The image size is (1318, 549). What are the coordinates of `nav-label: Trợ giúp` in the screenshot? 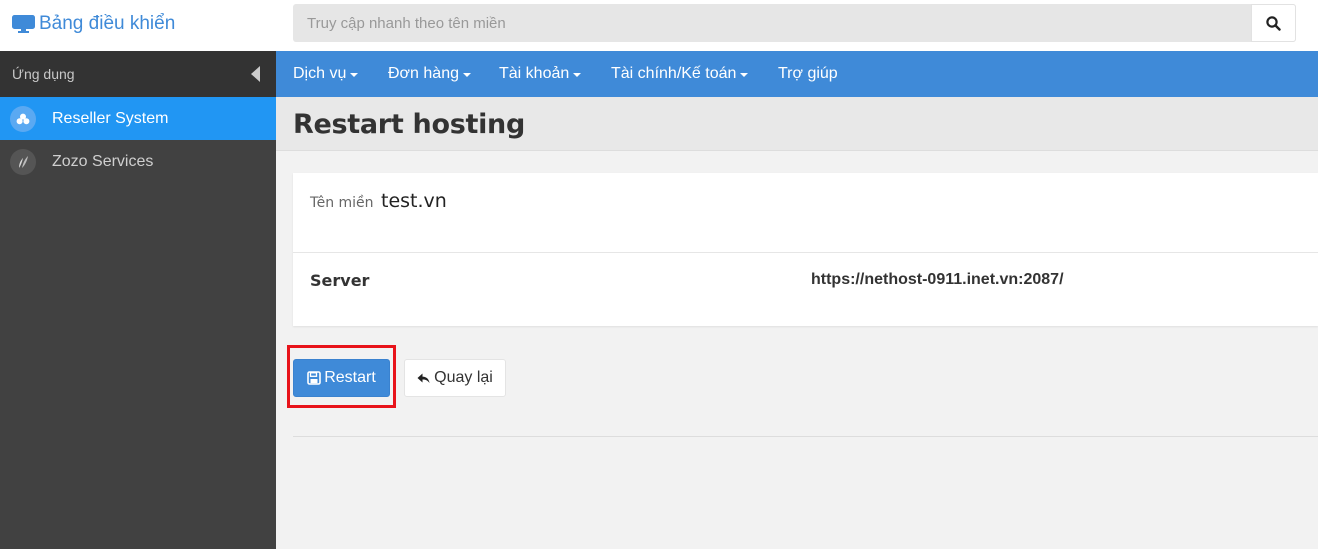 It's located at (808, 73).